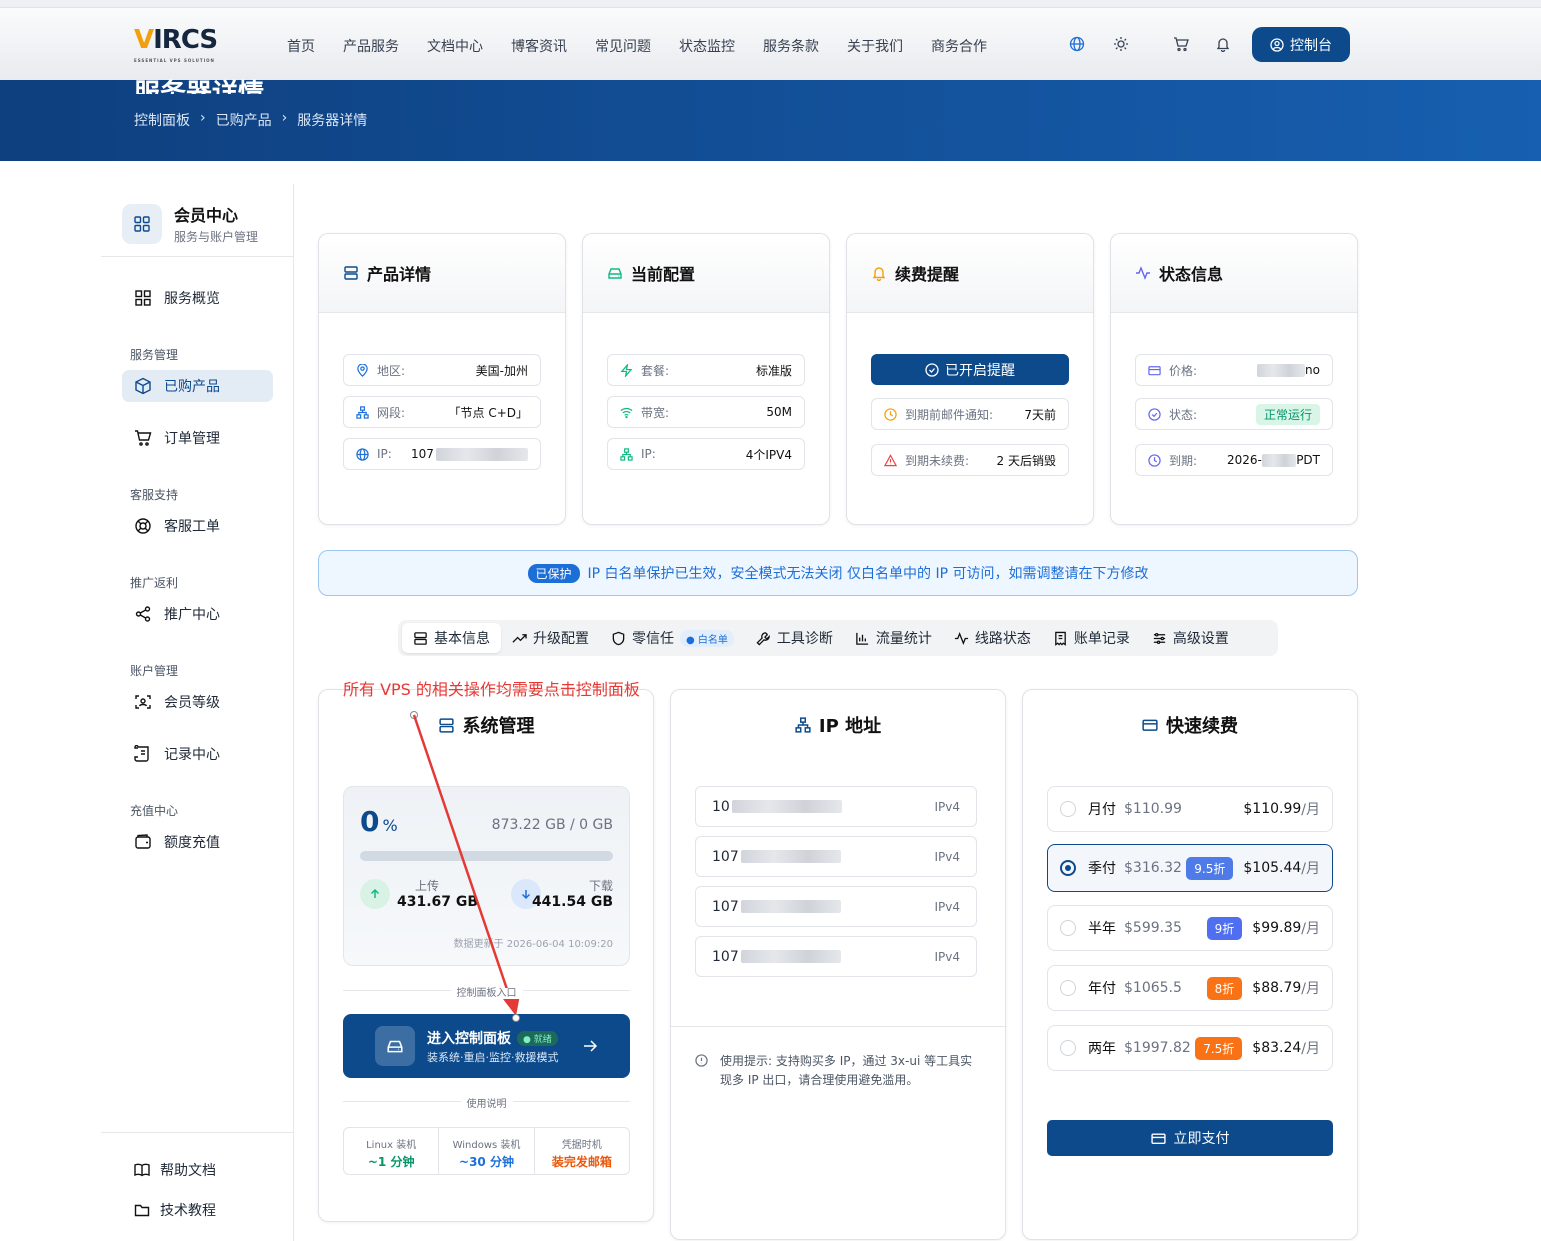 Image resolution: width=1541 pixels, height=1241 pixels. What do you see at coordinates (701, 1071) in the screenshot?
I see `info-icon` at bounding box center [701, 1071].